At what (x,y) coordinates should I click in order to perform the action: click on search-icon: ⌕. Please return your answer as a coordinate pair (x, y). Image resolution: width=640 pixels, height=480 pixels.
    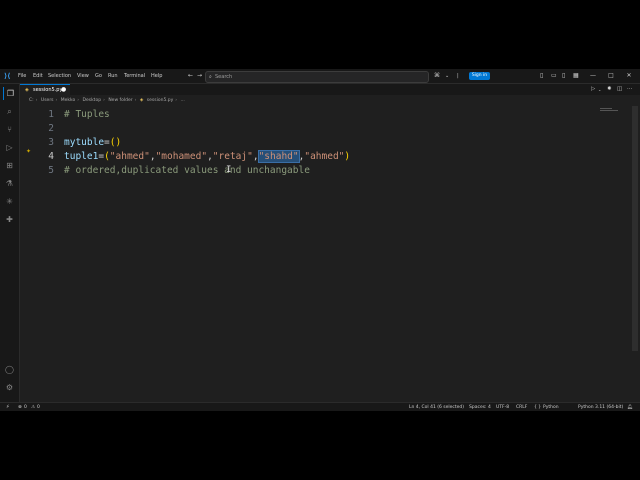
    Looking at the image, I should click on (210, 77).